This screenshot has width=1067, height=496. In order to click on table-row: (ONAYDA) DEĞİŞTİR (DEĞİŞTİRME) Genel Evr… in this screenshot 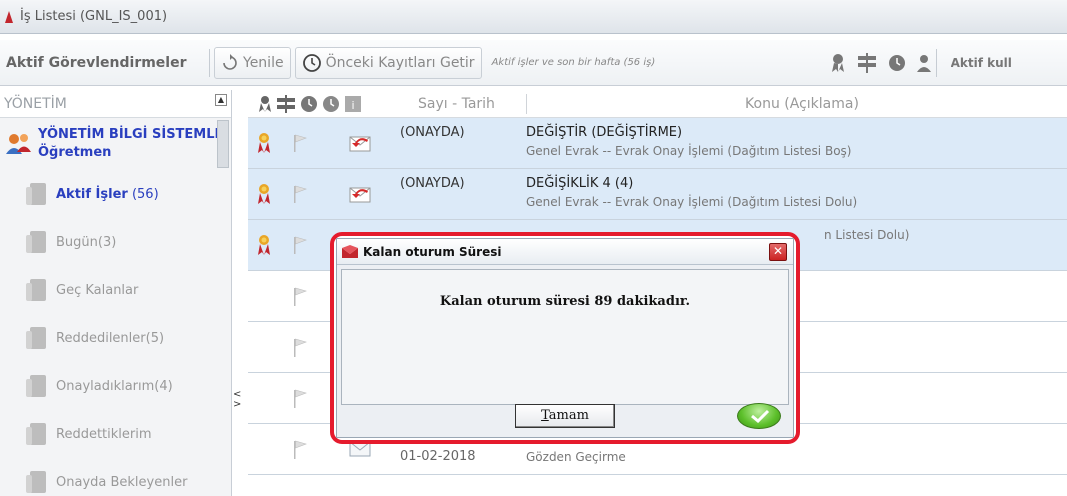, I will do `click(657, 143)`.